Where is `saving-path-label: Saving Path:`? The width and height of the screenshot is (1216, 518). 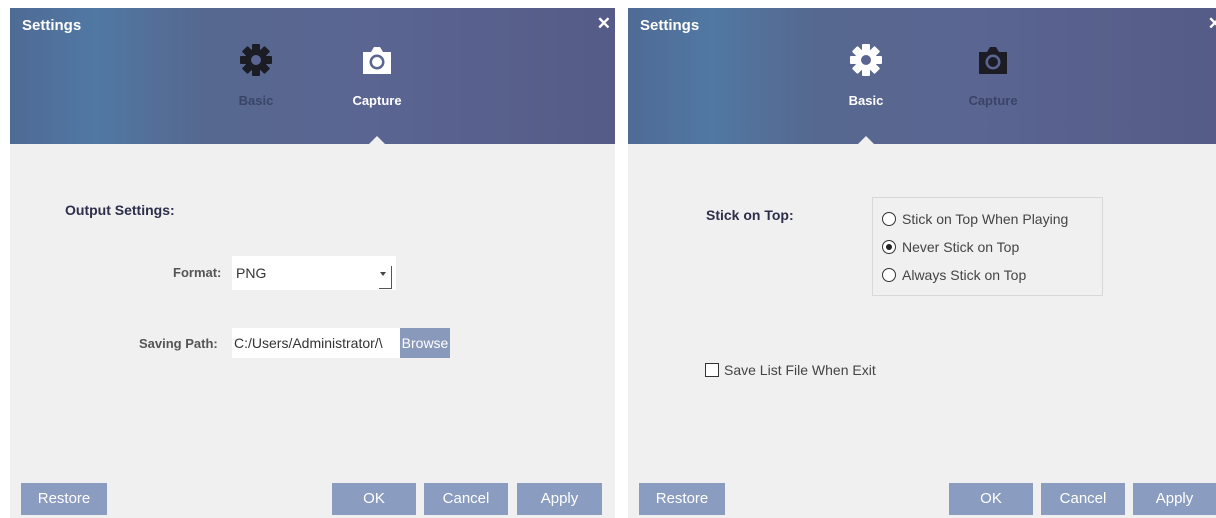
saving-path-label: Saving Path: is located at coordinates (178, 343).